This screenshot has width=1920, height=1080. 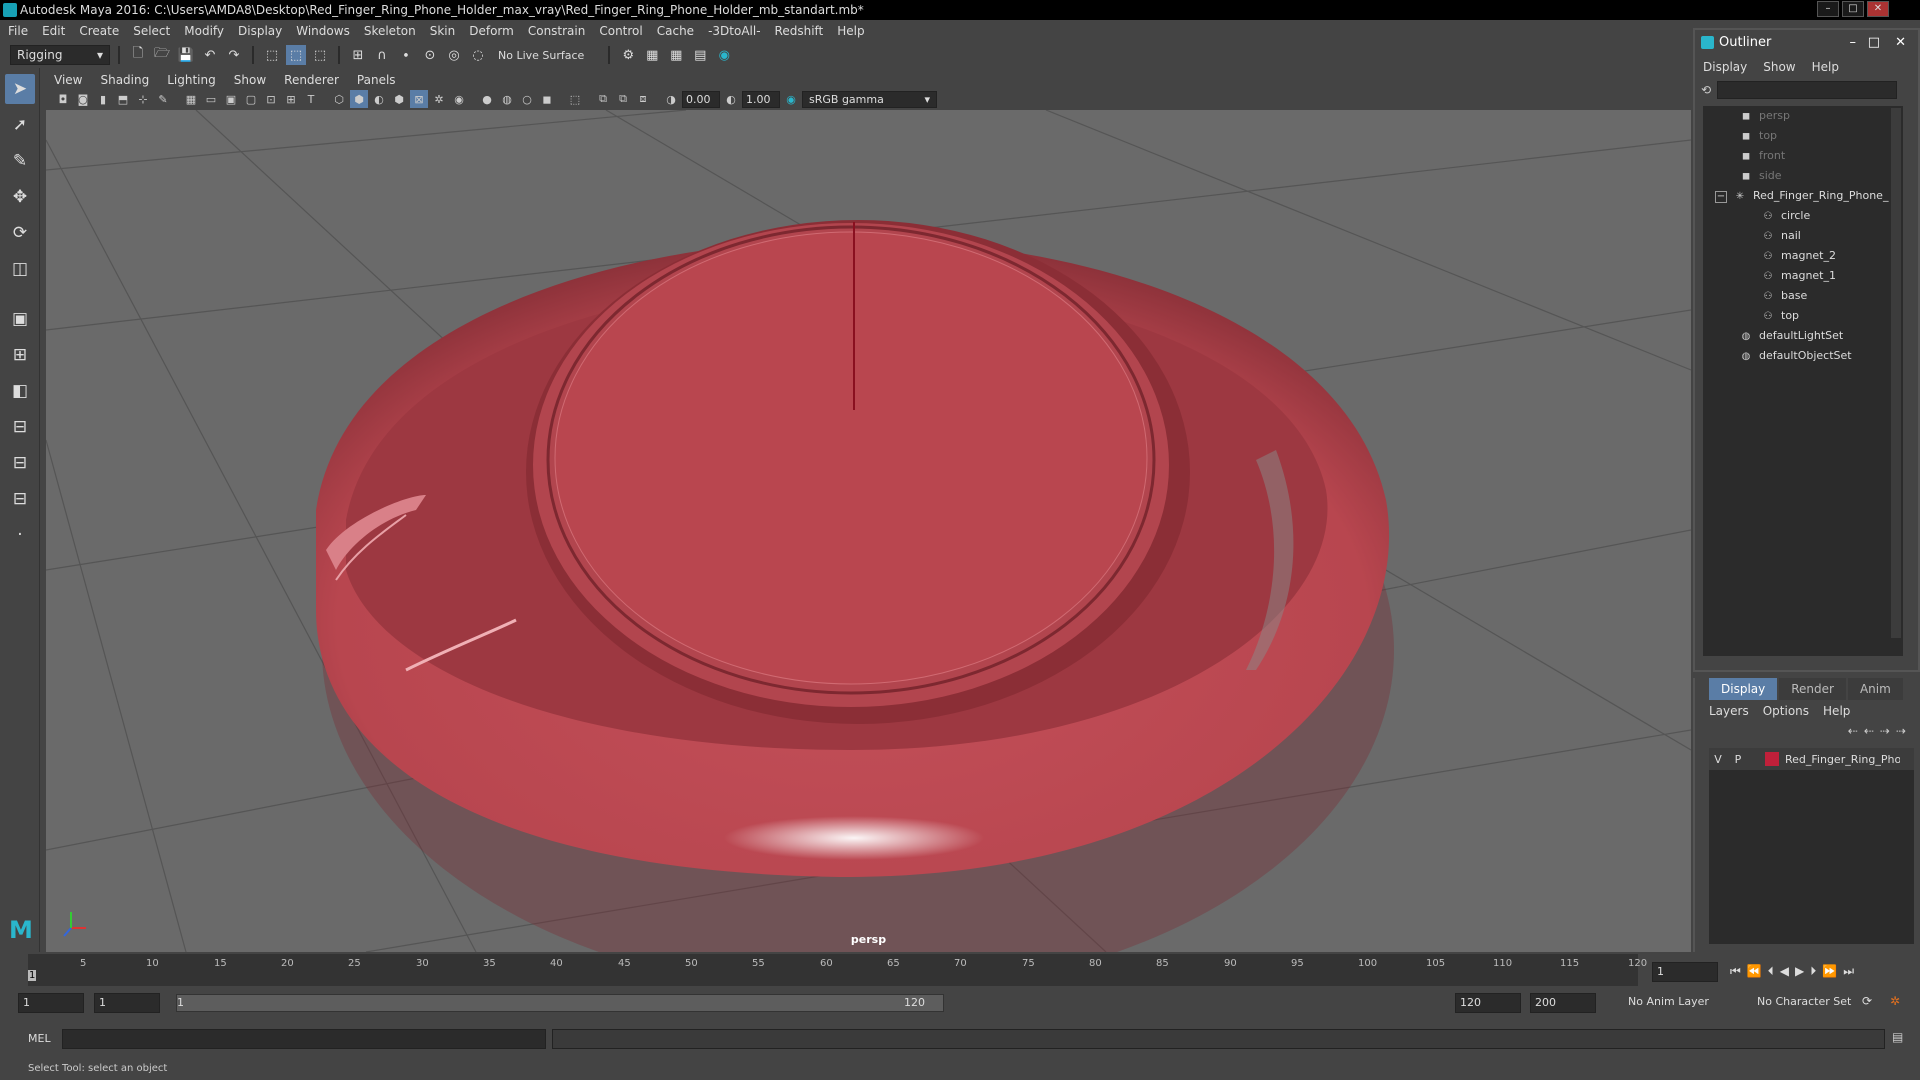 What do you see at coordinates (53, 31) in the screenshot?
I see `menu-edit: Edit` at bounding box center [53, 31].